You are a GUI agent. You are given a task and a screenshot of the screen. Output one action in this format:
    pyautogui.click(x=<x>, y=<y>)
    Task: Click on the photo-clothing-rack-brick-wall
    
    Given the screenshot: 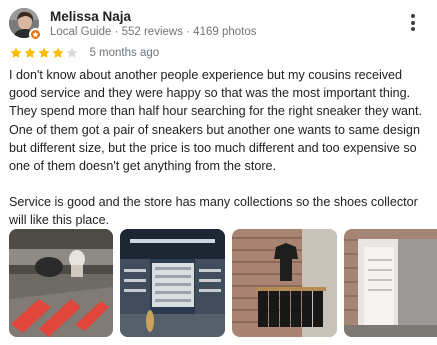 What is the action you would take?
    pyautogui.click(x=284, y=283)
    